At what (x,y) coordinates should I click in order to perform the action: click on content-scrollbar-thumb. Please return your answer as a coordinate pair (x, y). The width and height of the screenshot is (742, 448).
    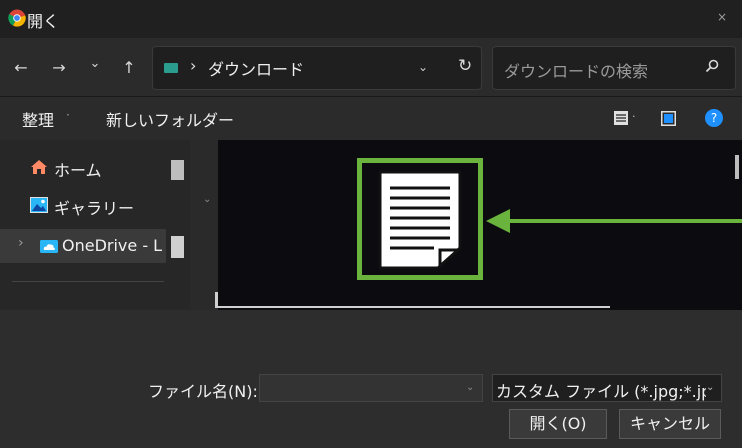
    Looking at the image, I should click on (737, 167).